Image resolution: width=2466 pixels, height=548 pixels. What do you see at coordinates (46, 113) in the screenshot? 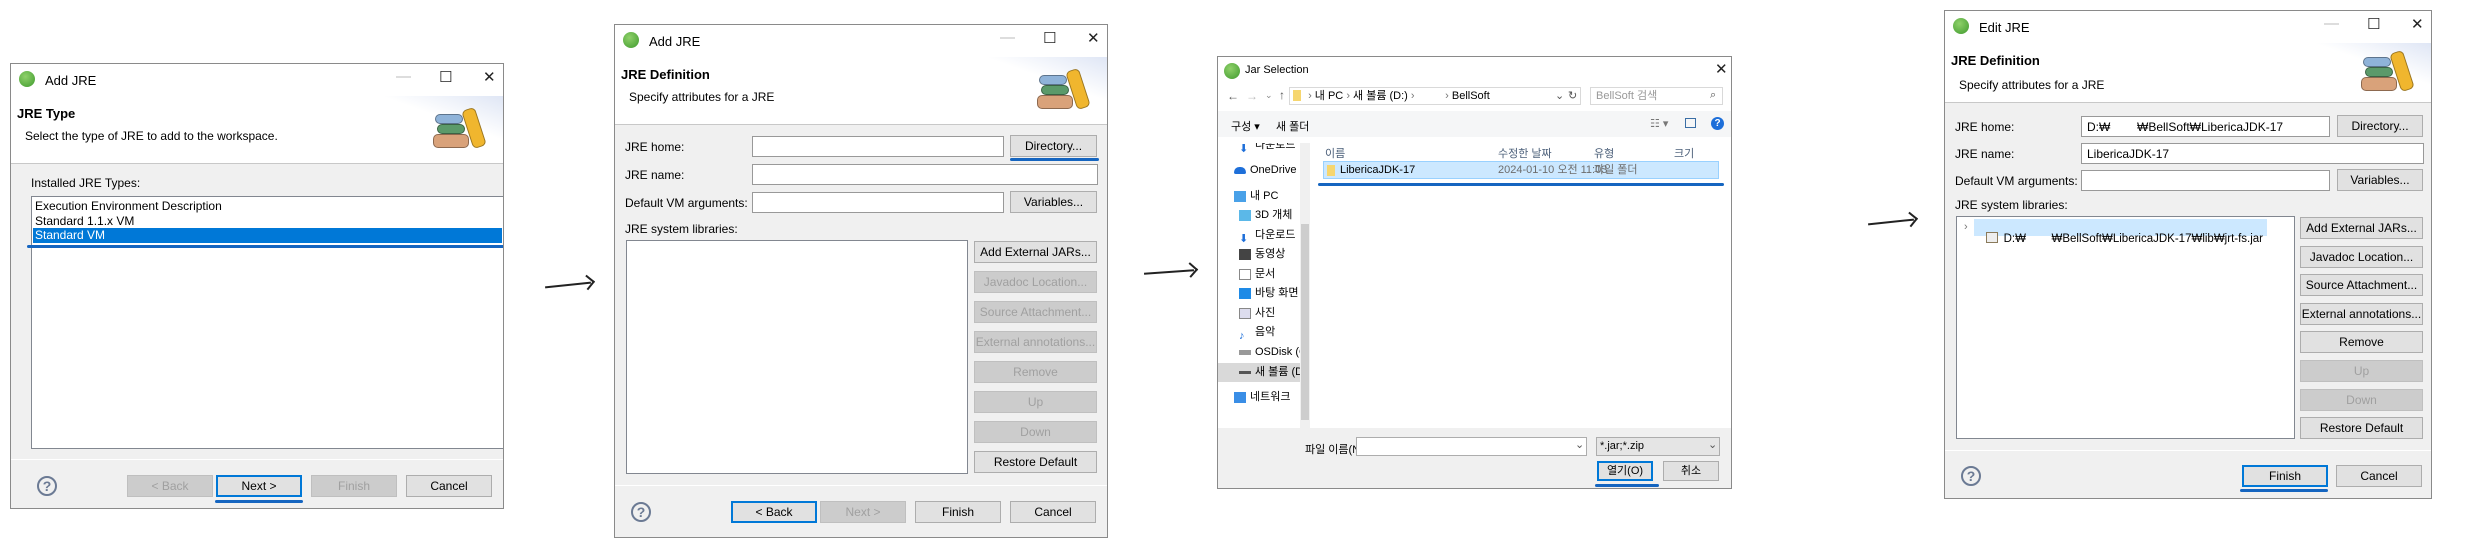
I see `page-title: JRE Type` at bounding box center [46, 113].